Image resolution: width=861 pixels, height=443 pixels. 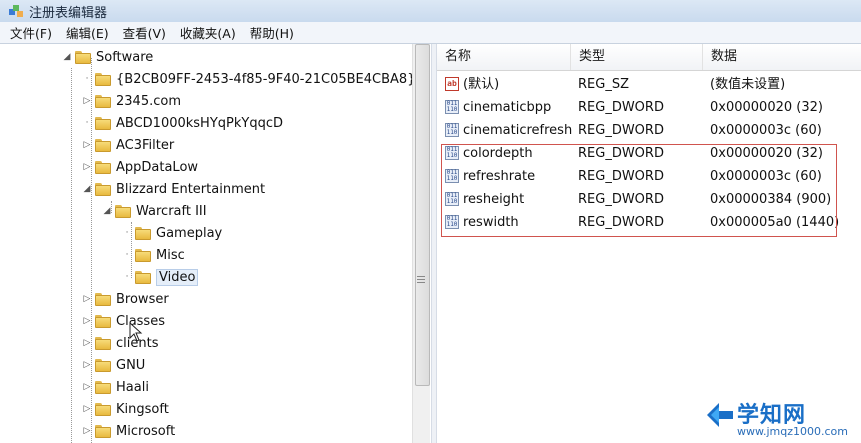 What do you see at coordinates (491, 222) in the screenshot?
I see `value-name: reswidth` at bounding box center [491, 222].